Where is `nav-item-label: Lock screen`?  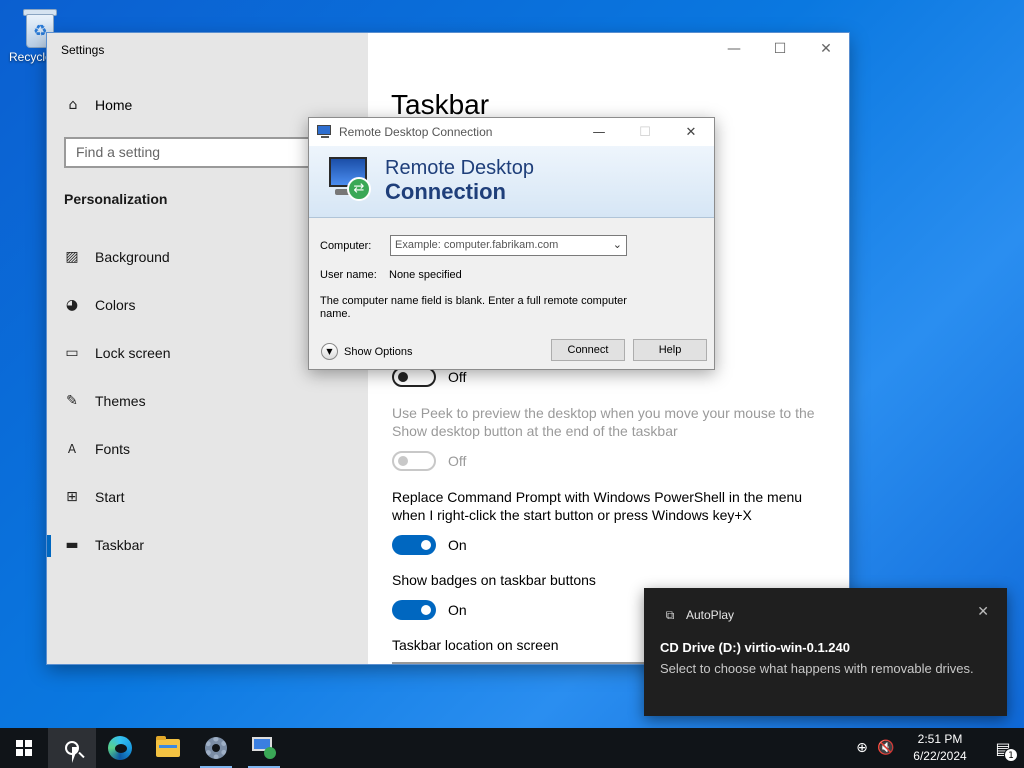 nav-item-label: Lock screen is located at coordinates (133, 353).